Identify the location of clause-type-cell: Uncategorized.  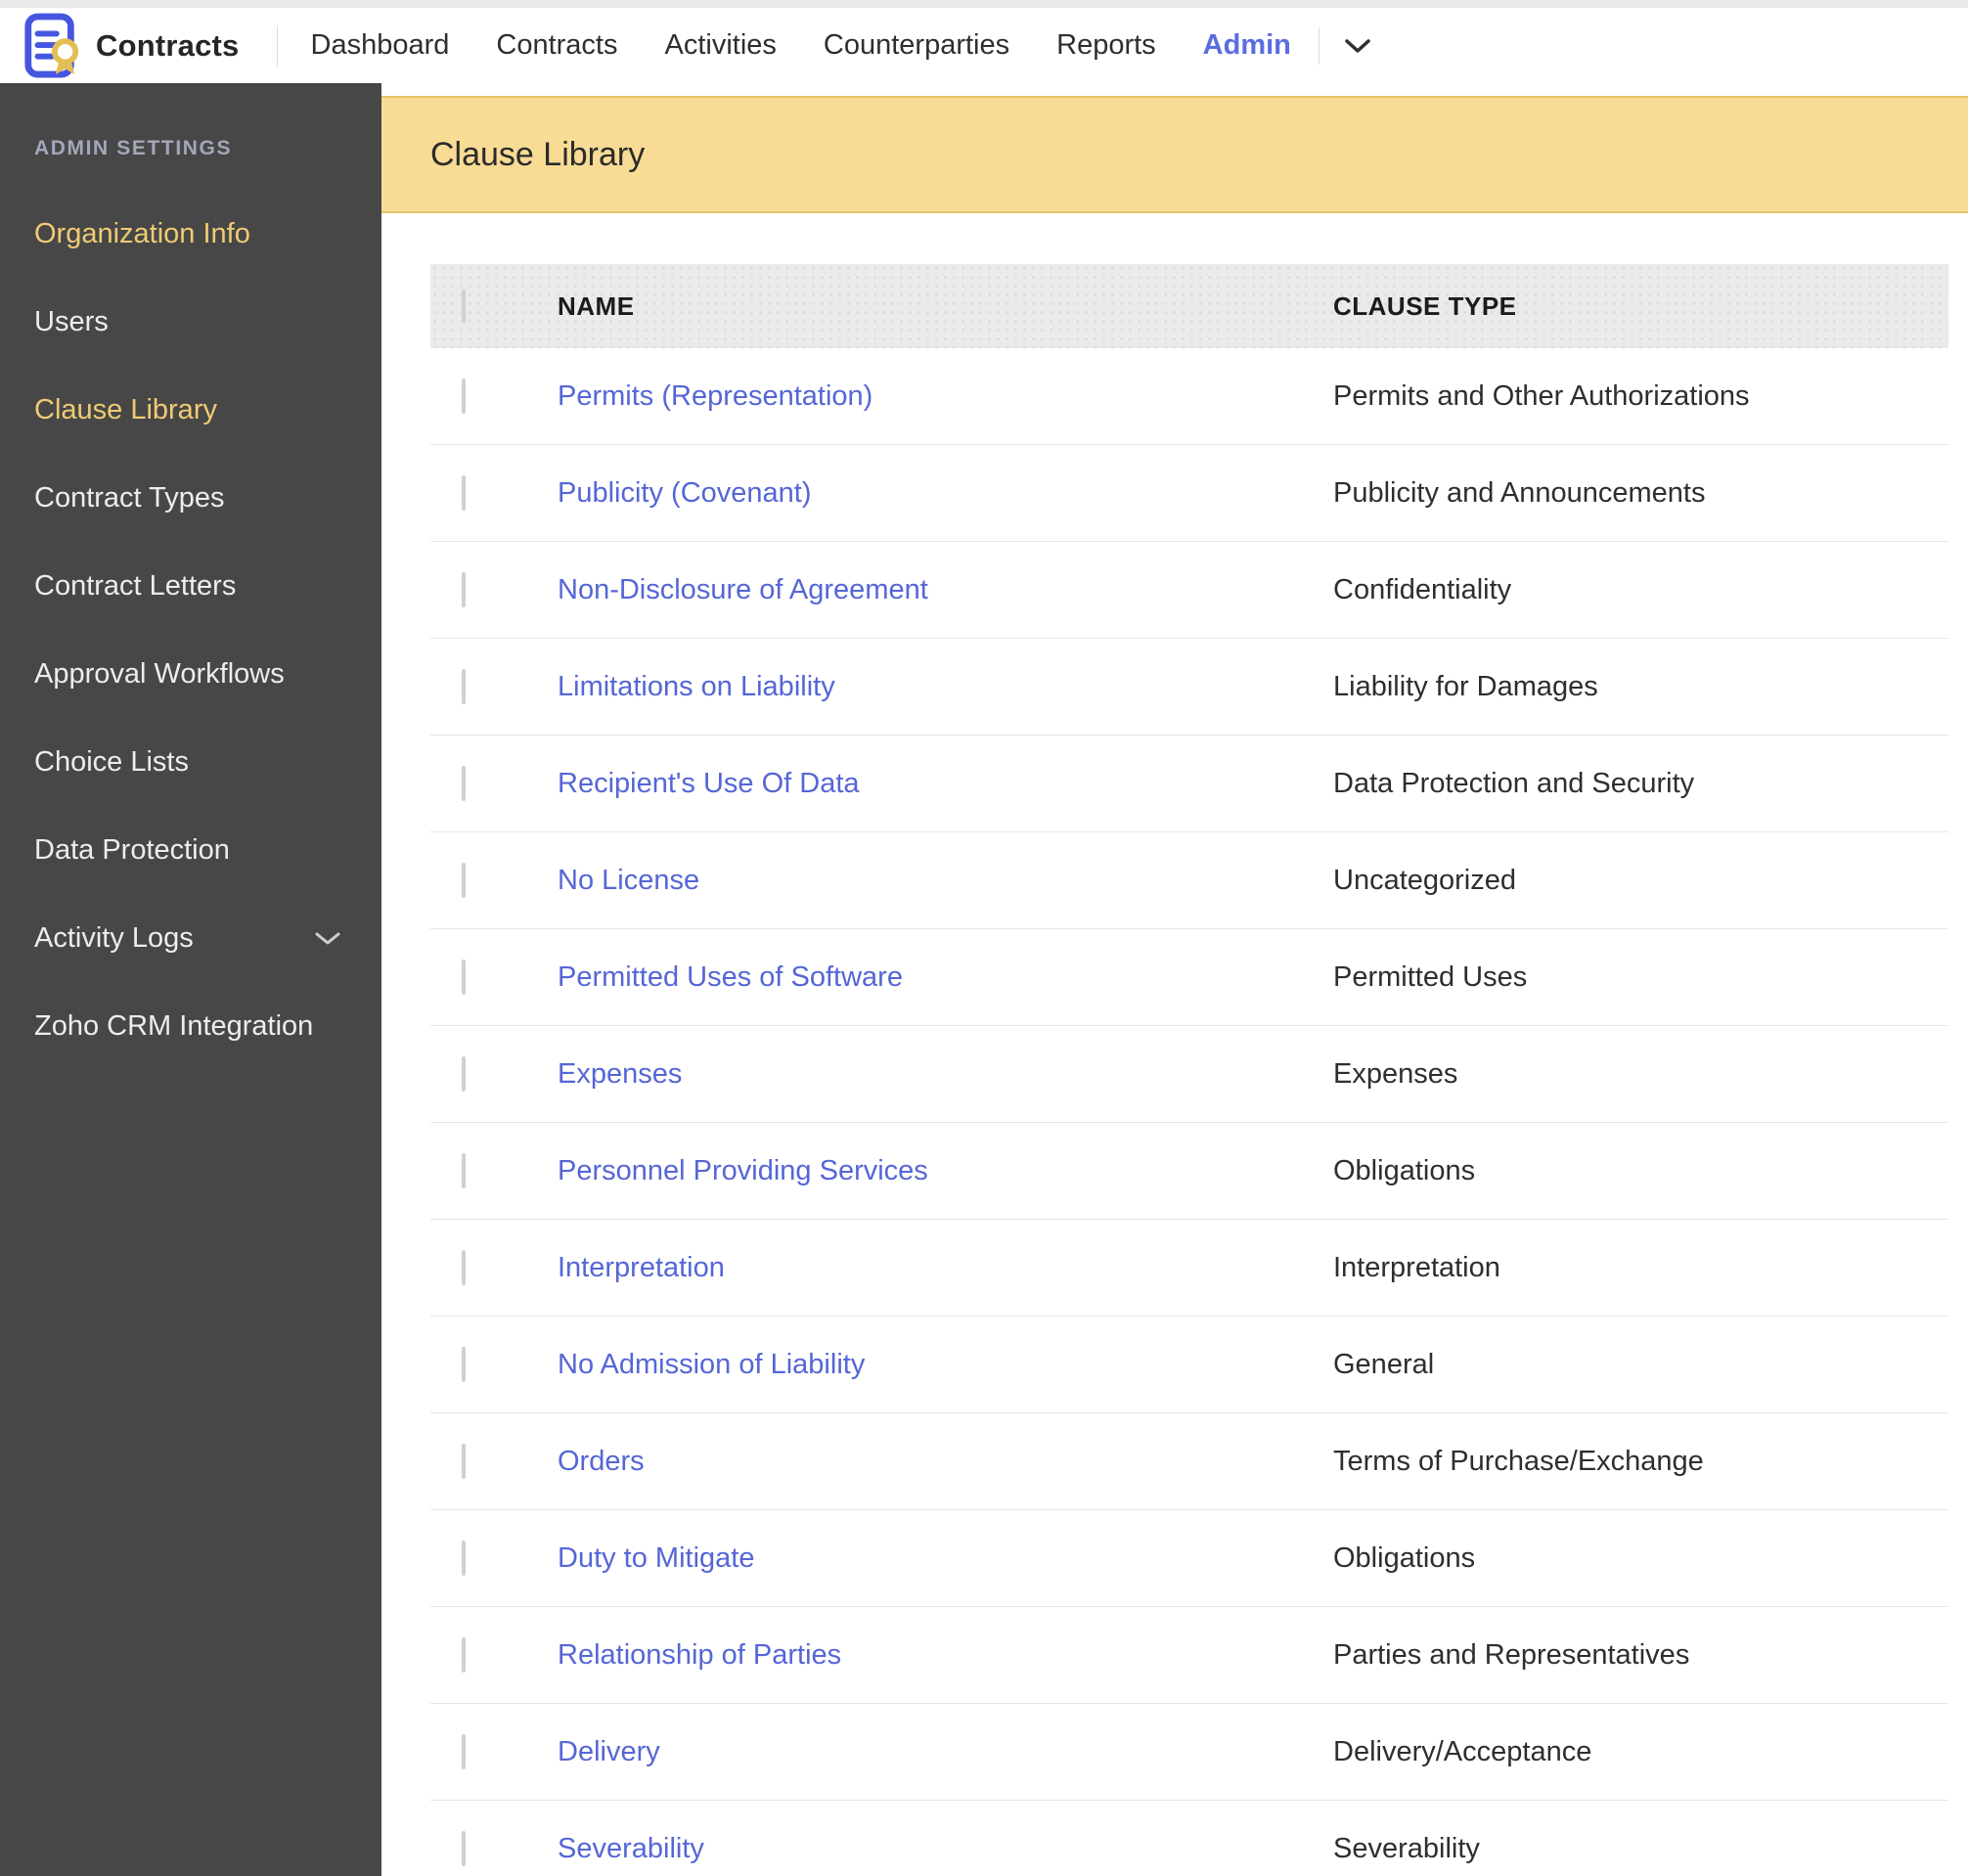
(1424, 880).